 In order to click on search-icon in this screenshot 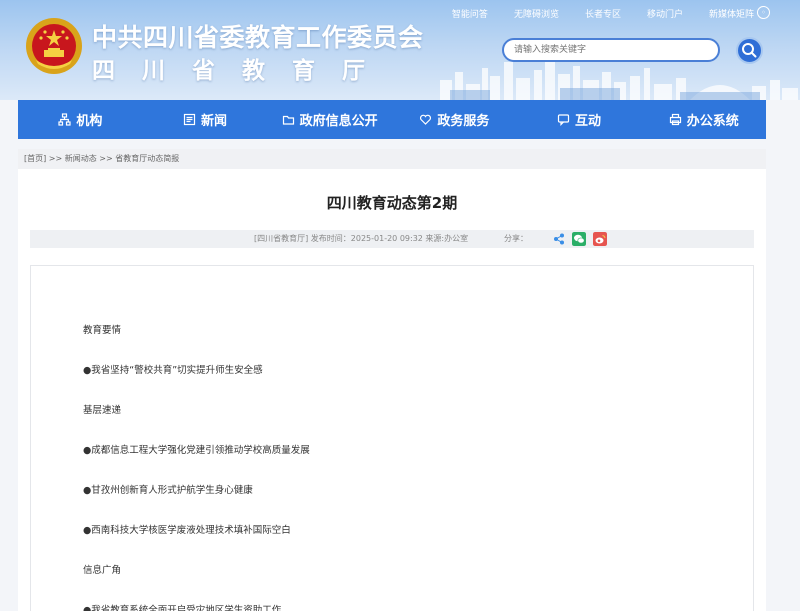, I will do `click(749, 50)`.